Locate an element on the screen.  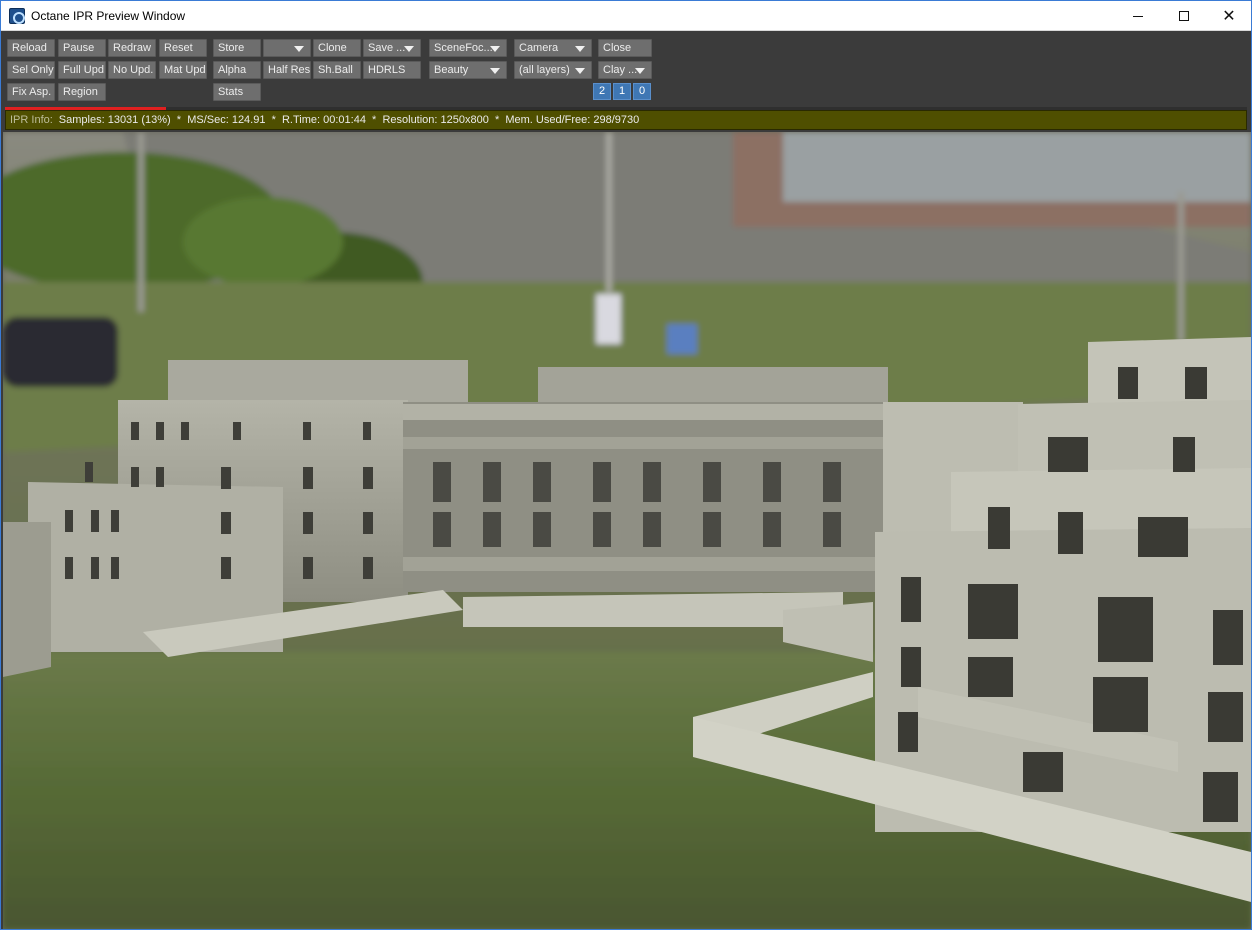
layout-2-button: 2 is located at coordinates (602, 91).